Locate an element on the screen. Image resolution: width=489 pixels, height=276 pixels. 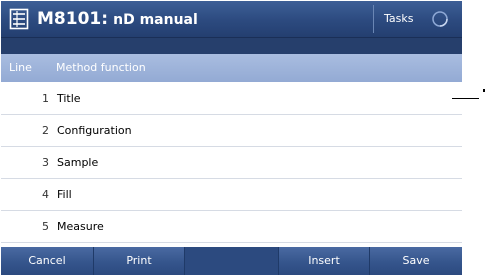
row-function-label: Title is located at coordinates (69, 98).